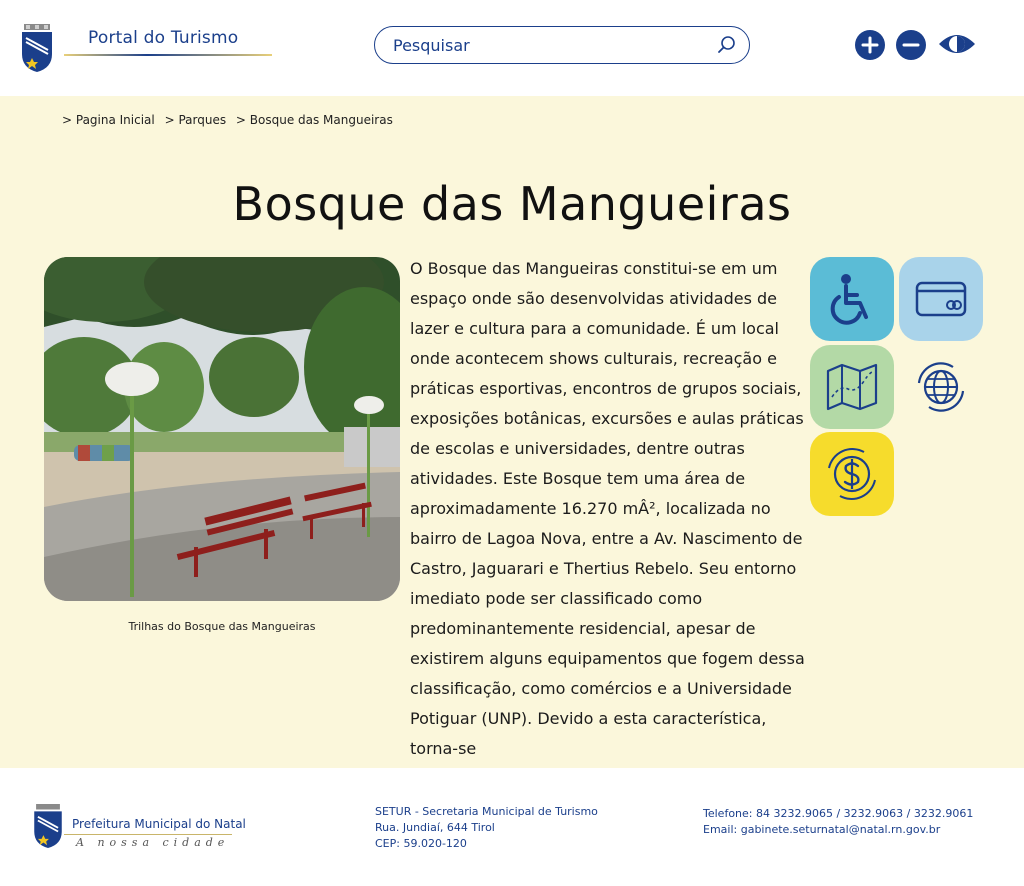 The width and height of the screenshot is (1024, 886). What do you see at coordinates (163, 38) in the screenshot?
I see `portal-title: Portal do Turismo` at bounding box center [163, 38].